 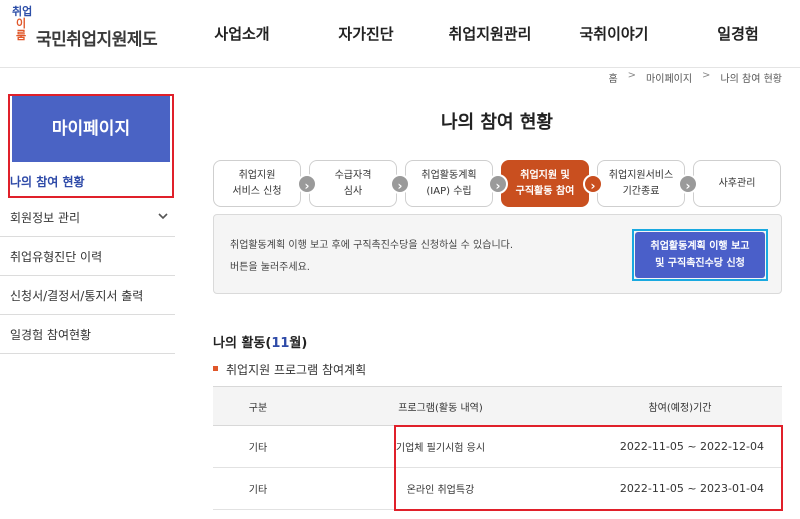 I want to click on activity-title: 나의 활동(11월), so click(x=260, y=341).